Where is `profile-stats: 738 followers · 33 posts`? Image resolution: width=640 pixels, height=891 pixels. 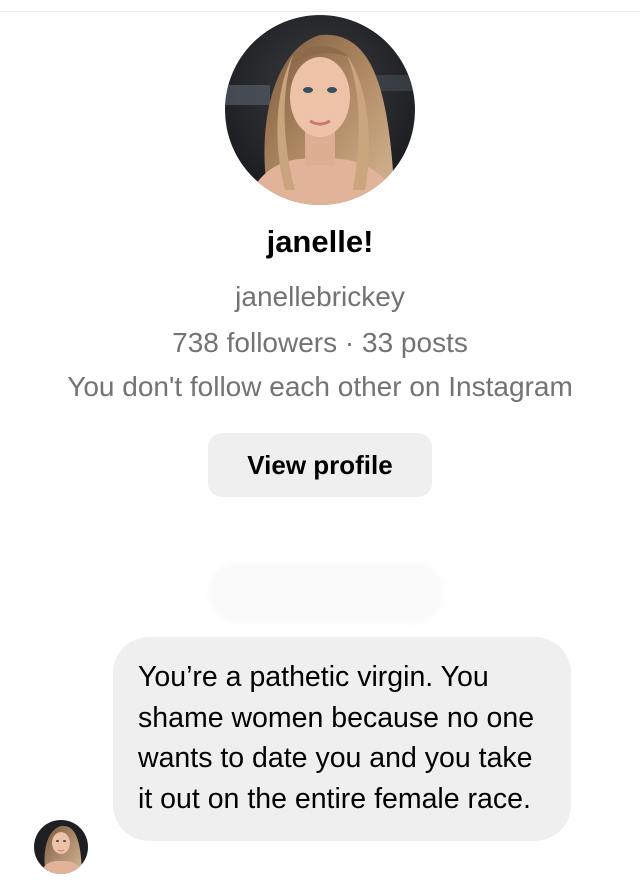 profile-stats: 738 followers · 33 posts is located at coordinates (320, 342).